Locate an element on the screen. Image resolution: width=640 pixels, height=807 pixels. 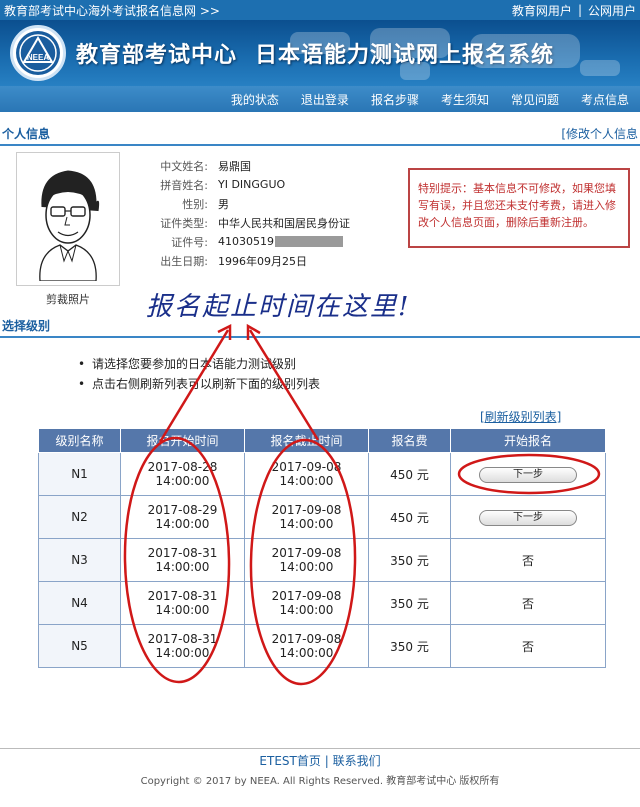
nav-candidate-notes: 考生须知 is located at coordinates (465, 99).